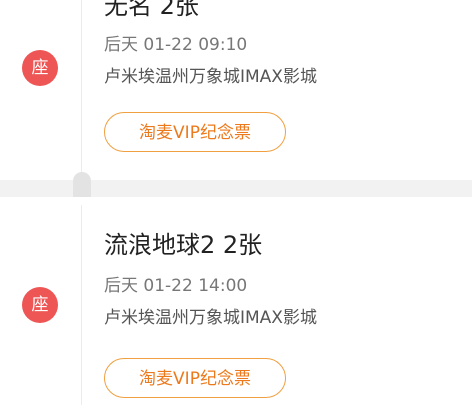  What do you see at coordinates (151, 10) in the screenshot?
I see `movie-title: 无名 2张` at bounding box center [151, 10].